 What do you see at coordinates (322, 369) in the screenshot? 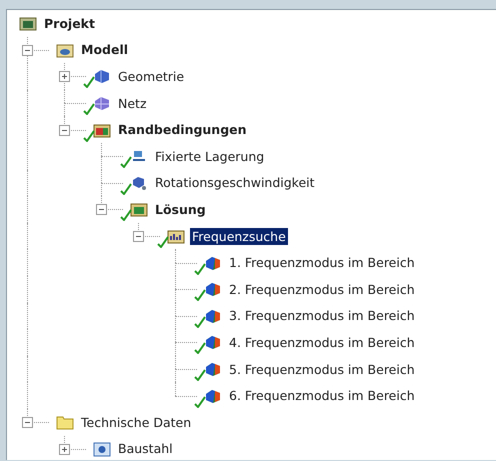
I see `tree-item: 5. Frequenzmodus im Bereich` at bounding box center [322, 369].